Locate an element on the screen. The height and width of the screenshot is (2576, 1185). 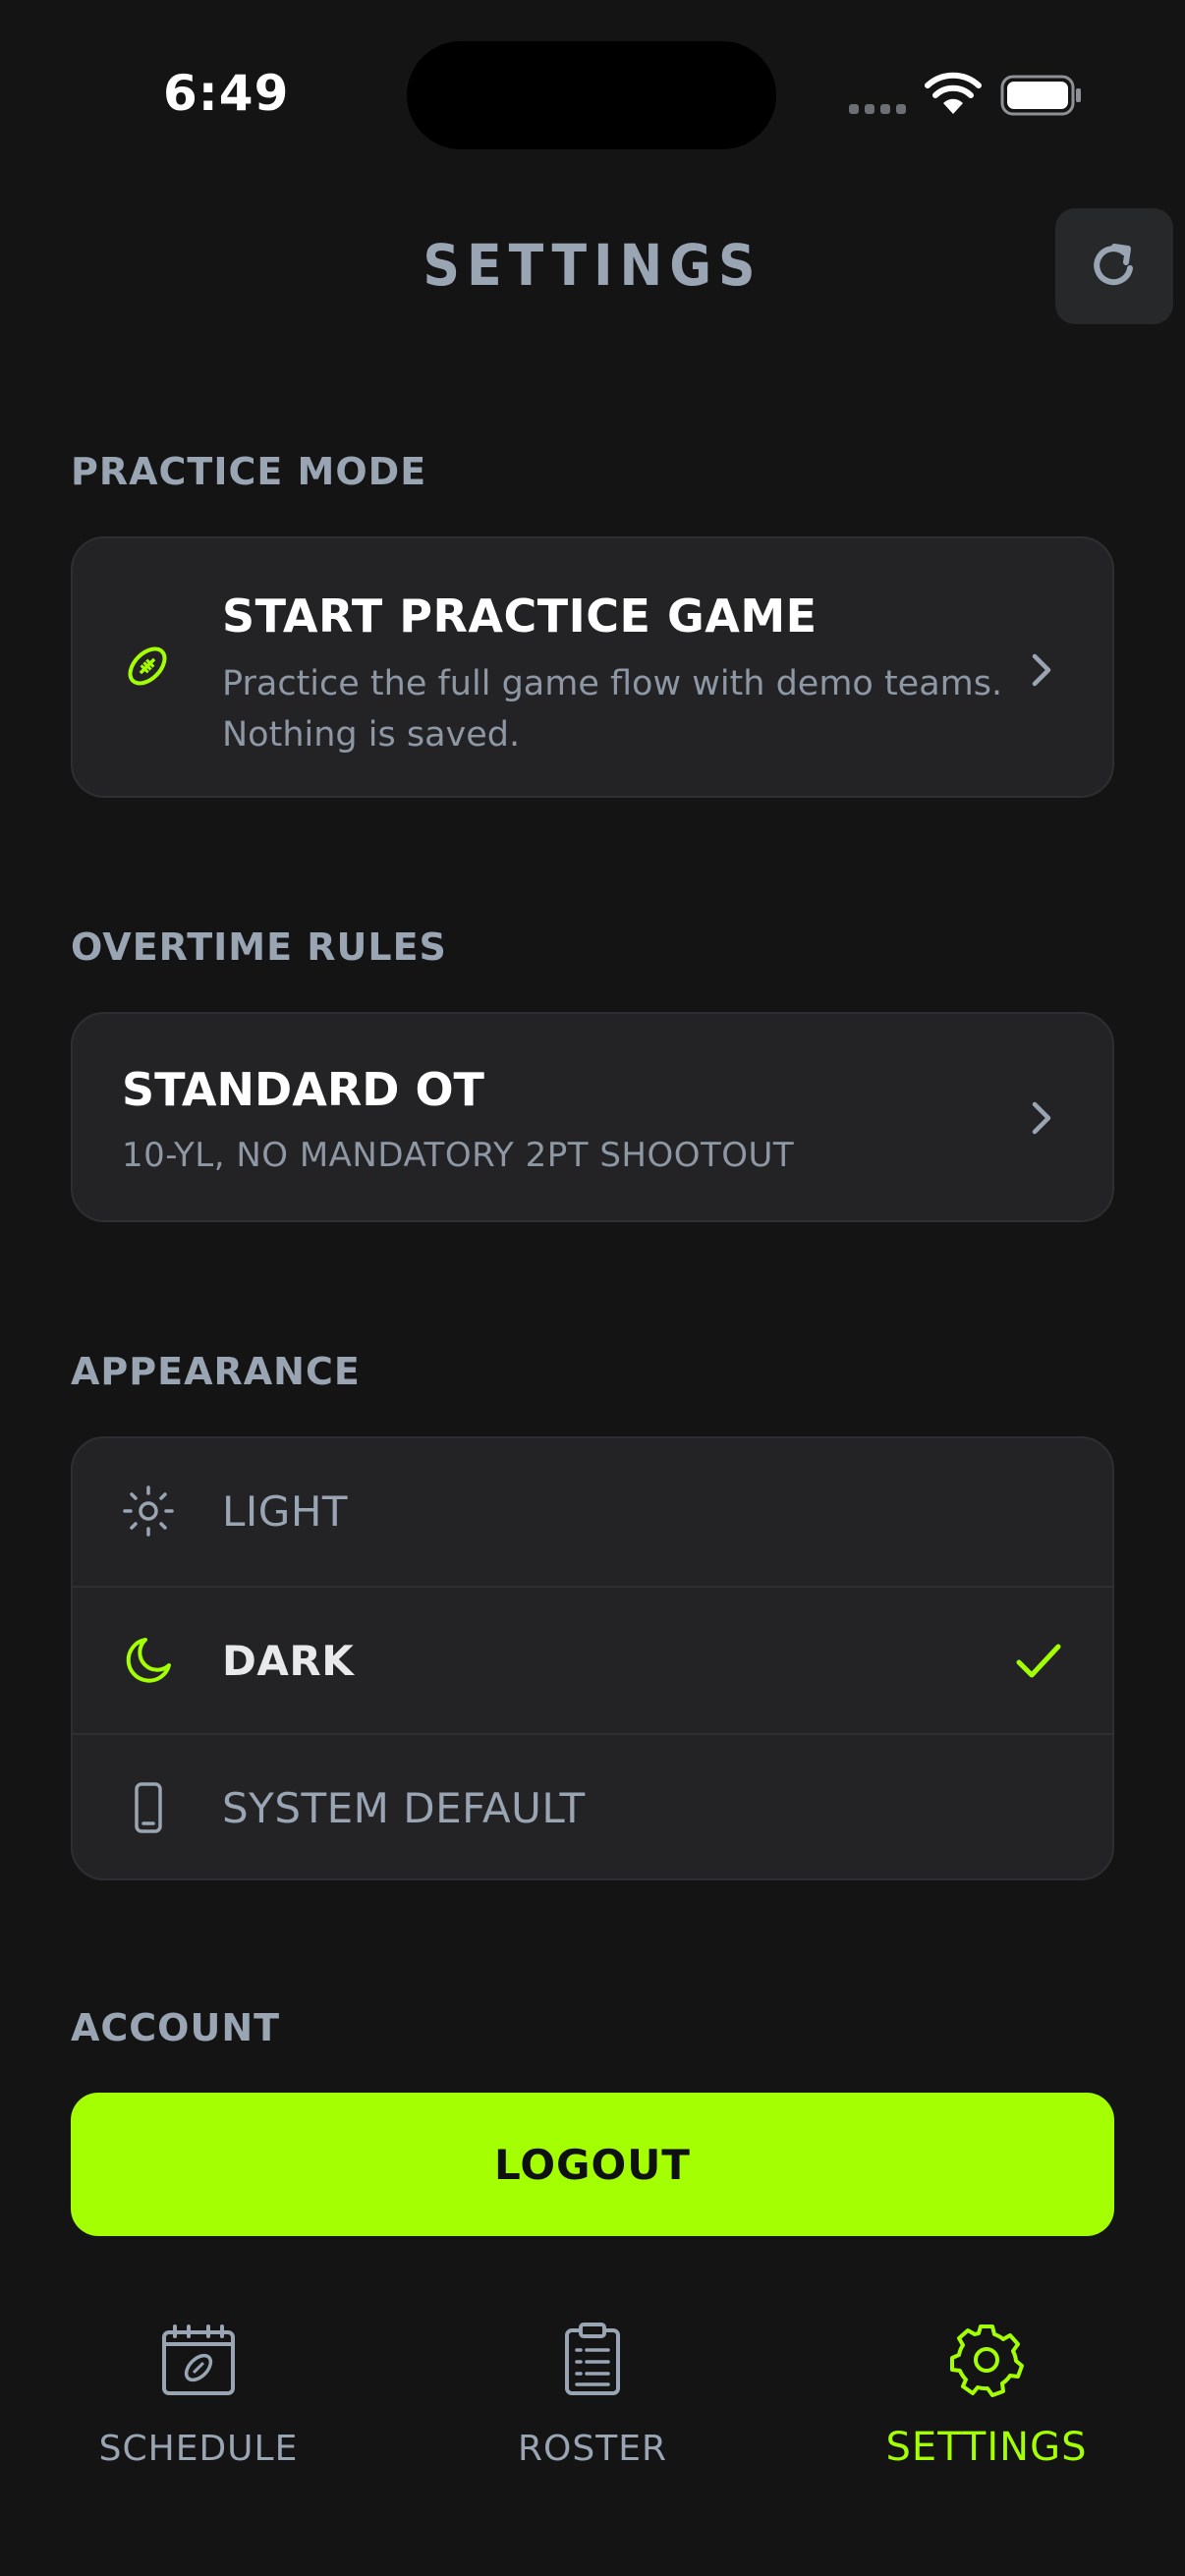
page-title: SETTINGS is located at coordinates (592, 265).